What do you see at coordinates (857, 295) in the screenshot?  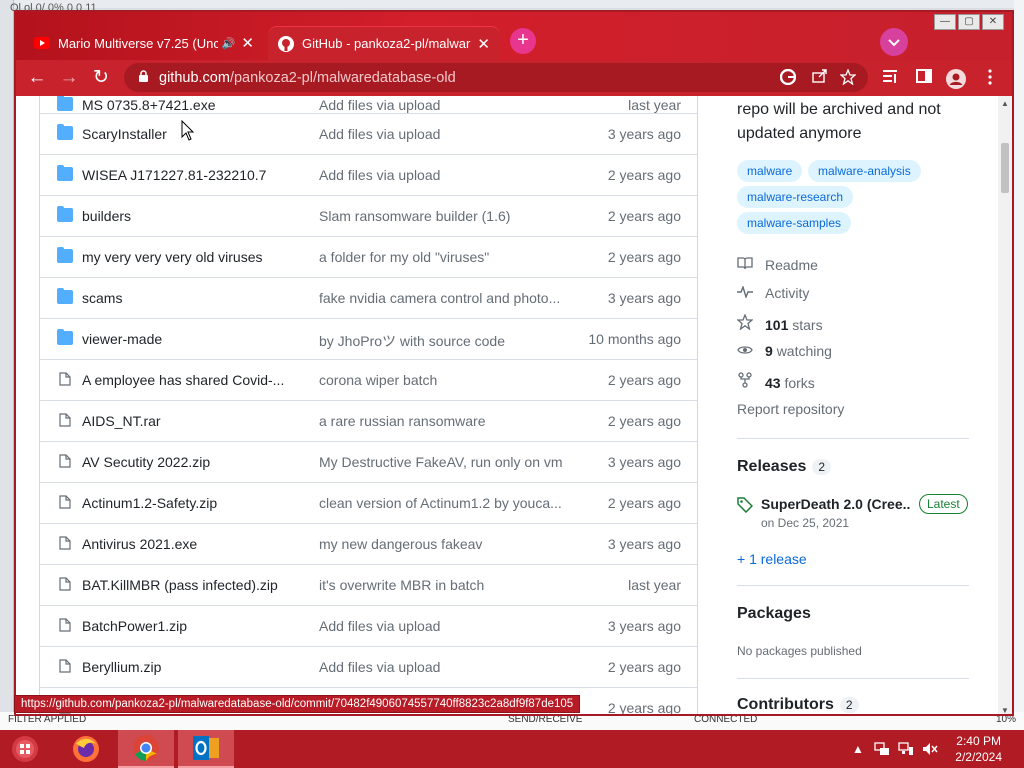 I see `activity-link: Activity` at bounding box center [857, 295].